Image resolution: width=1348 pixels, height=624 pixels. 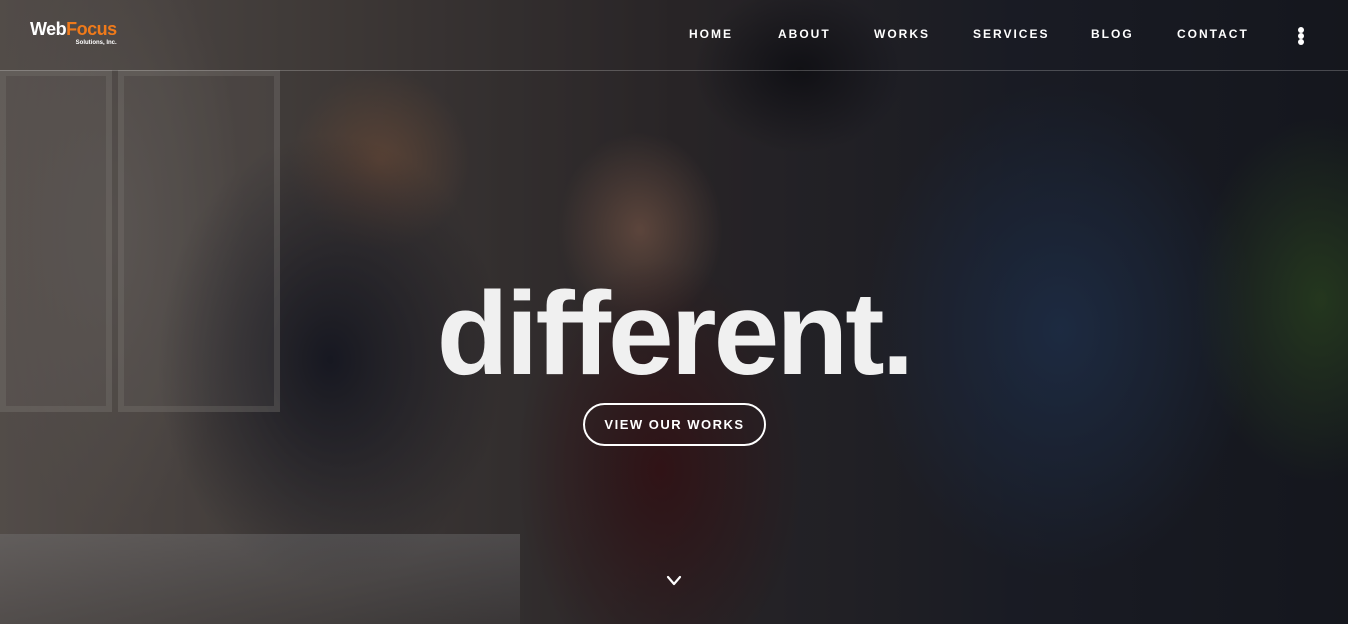 What do you see at coordinates (675, 334) in the screenshot?
I see `hero-headline: different.` at bounding box center [675, 334].